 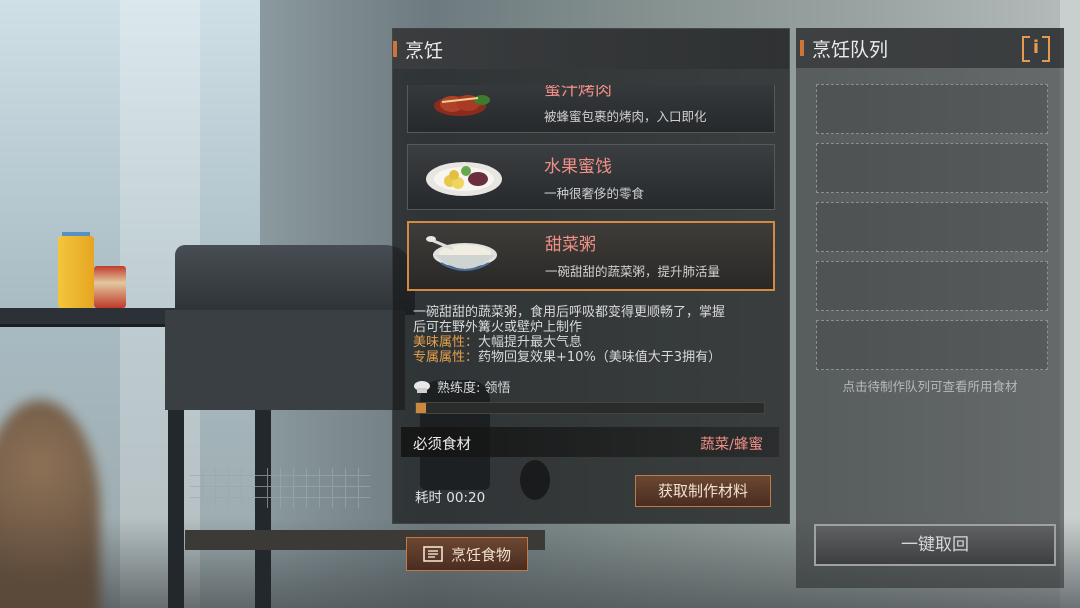 What do you see at coordinates (593, 342) in the screenshot?
I see `taste-attribute: 美味属性：大幅提升最大气息` at bounding box center [593, 342].